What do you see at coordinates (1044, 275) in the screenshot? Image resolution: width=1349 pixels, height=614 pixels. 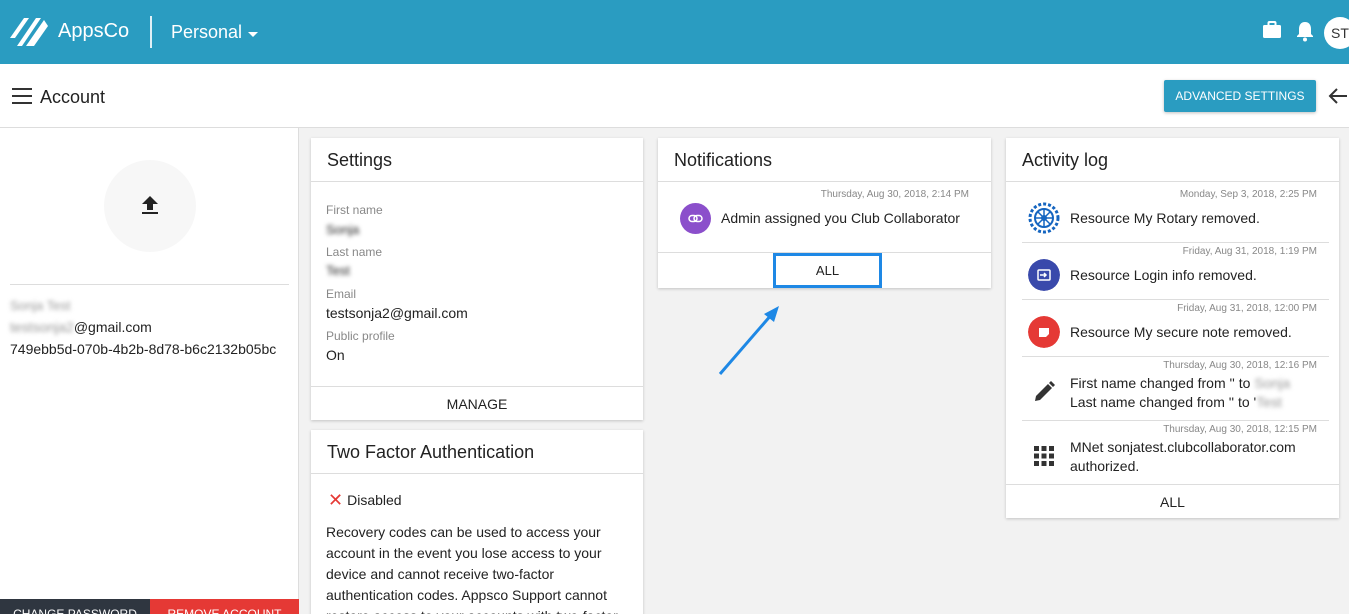 I see `login-icon` at bounding box center [1044, 275].